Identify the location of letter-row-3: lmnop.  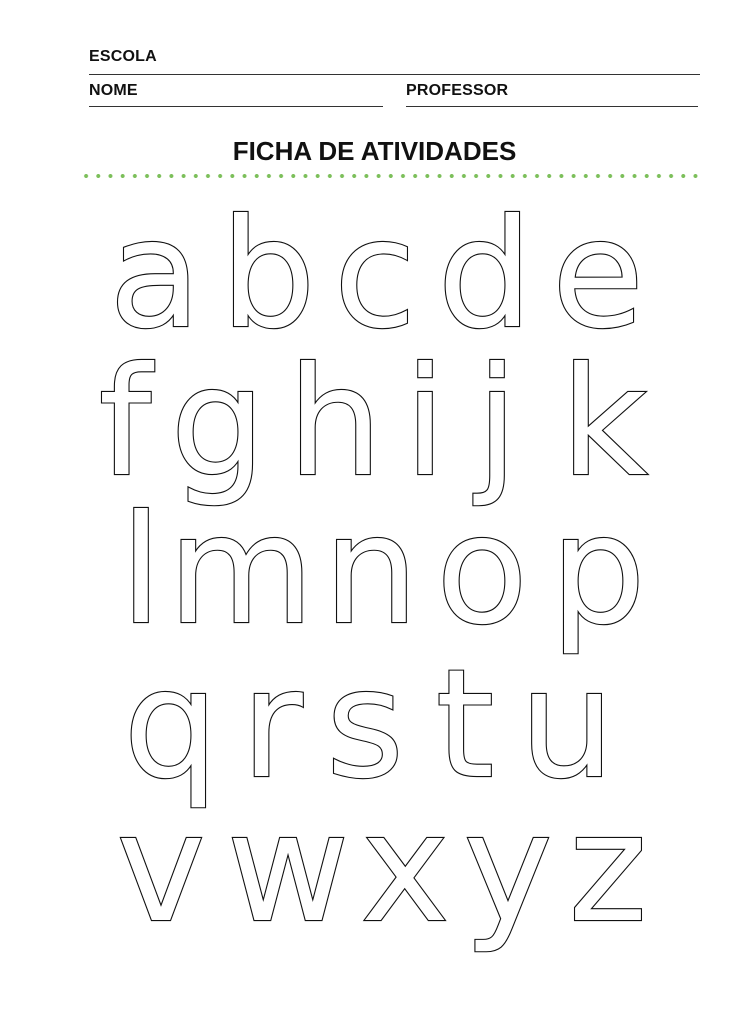
(383, 571).